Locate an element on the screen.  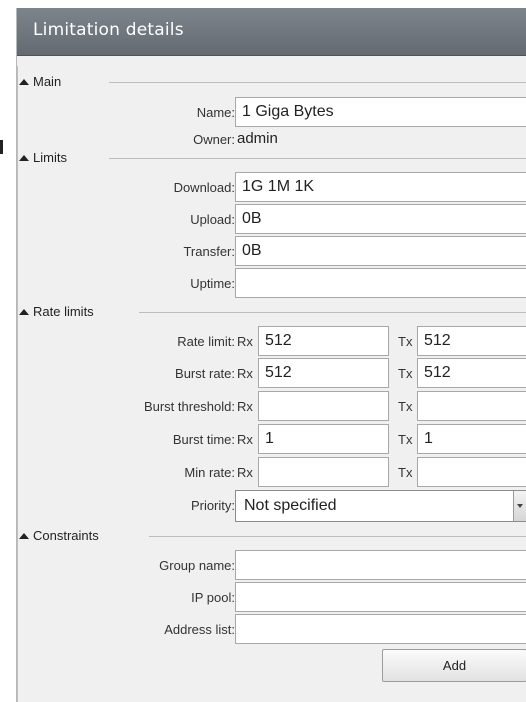
min-rate-rx-field is located at coordinates (323, 472).